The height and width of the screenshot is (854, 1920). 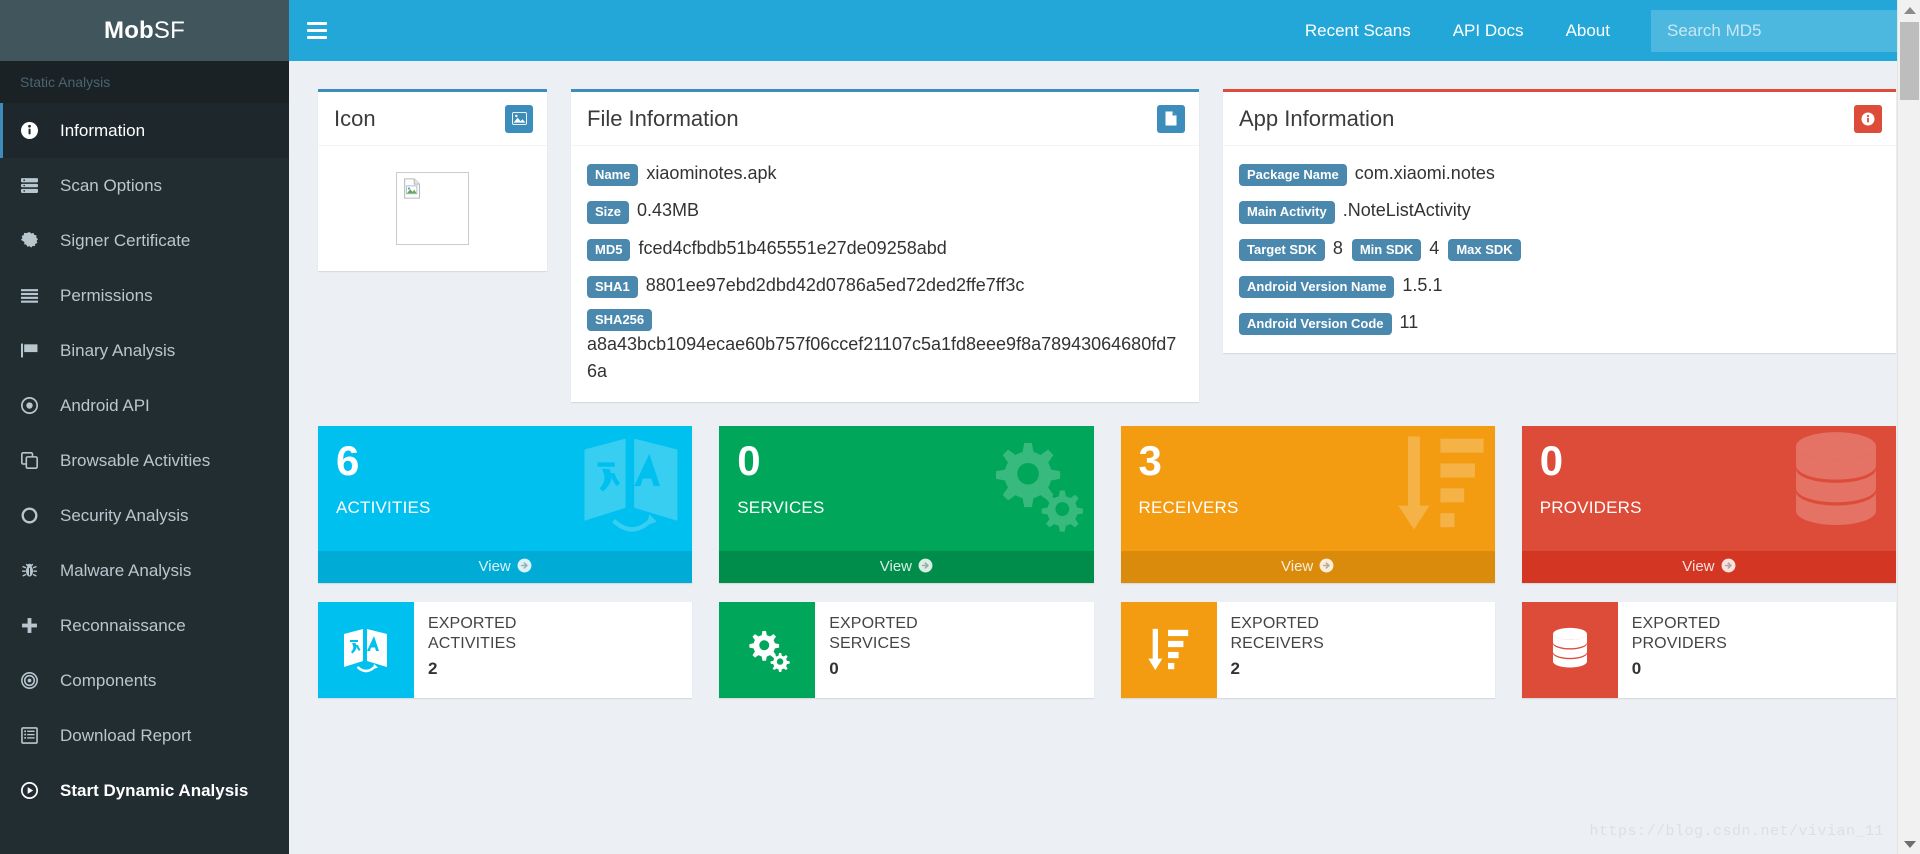 What do you see at coordinates (124, 515) in the screenshot?
I see `sidebar-item-label: Security Analysis` at bounding box center [124, 515].